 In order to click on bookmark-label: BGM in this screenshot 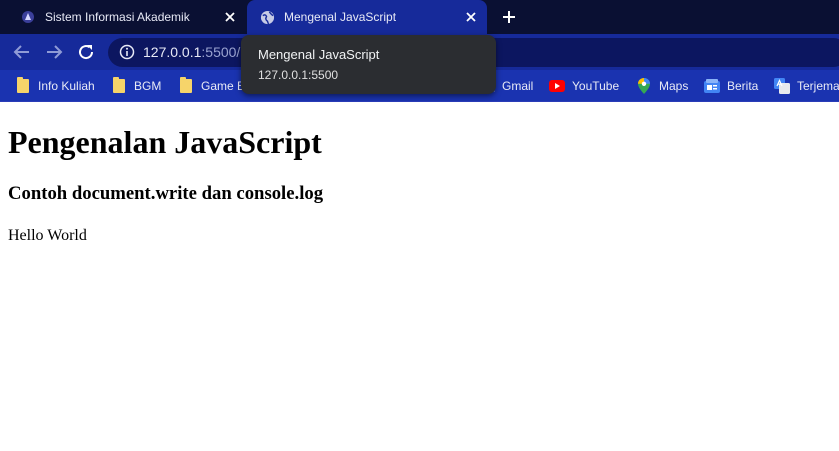, I will do `click(148, 86)`.